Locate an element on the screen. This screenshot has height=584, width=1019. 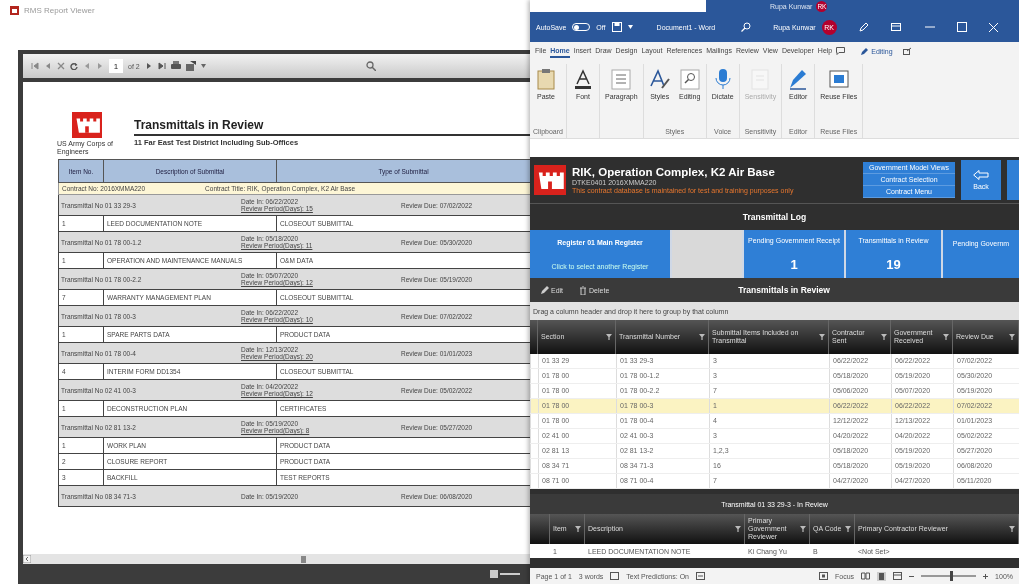
zoom-slider-thumb is located at coordinates (952, 576).